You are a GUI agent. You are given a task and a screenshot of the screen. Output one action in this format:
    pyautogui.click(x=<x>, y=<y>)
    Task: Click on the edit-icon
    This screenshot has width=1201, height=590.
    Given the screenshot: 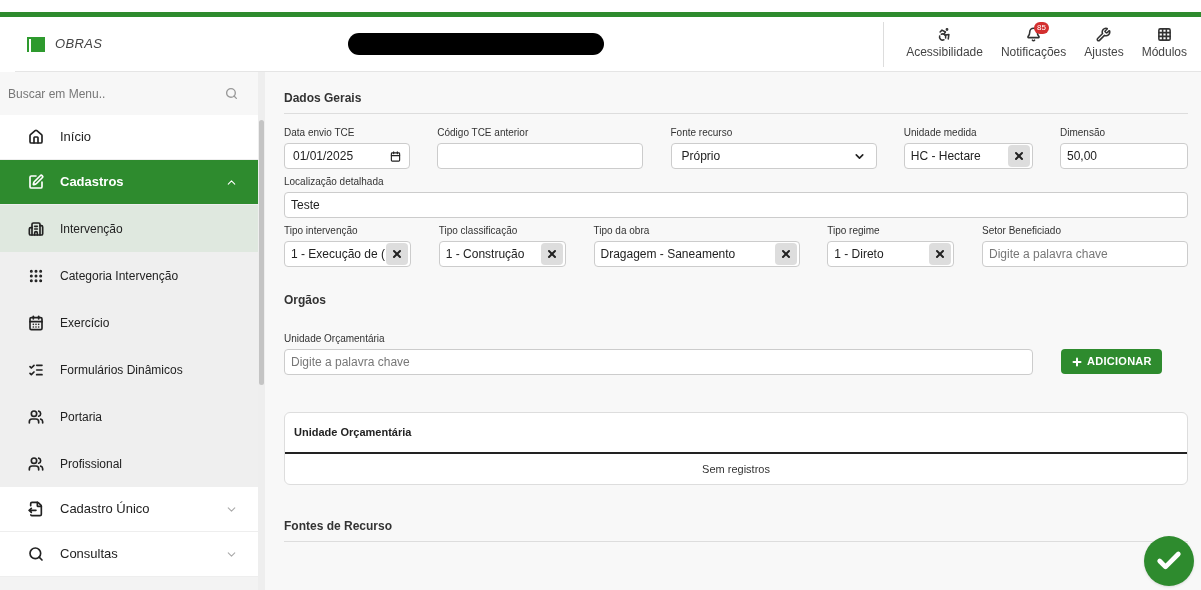 What is the action you would take?
    pyautogui.click(x=36, y=182)
    